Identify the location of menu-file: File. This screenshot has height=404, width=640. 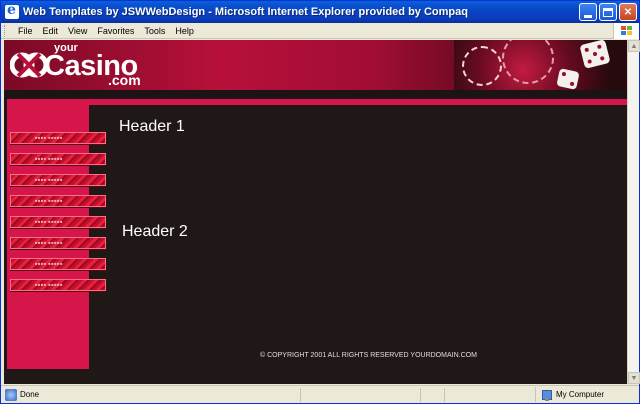
(25, 31).